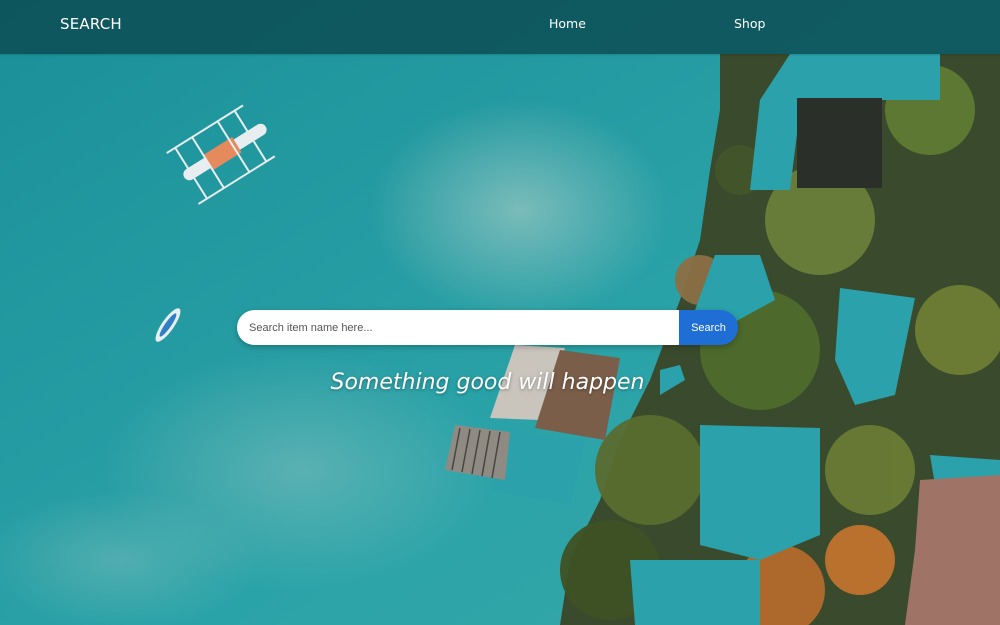  What do you see at coordinates (487, 382) in the screenshot?
I see `hero-tagline: Something good will happen` at bounding box center [487, 382].